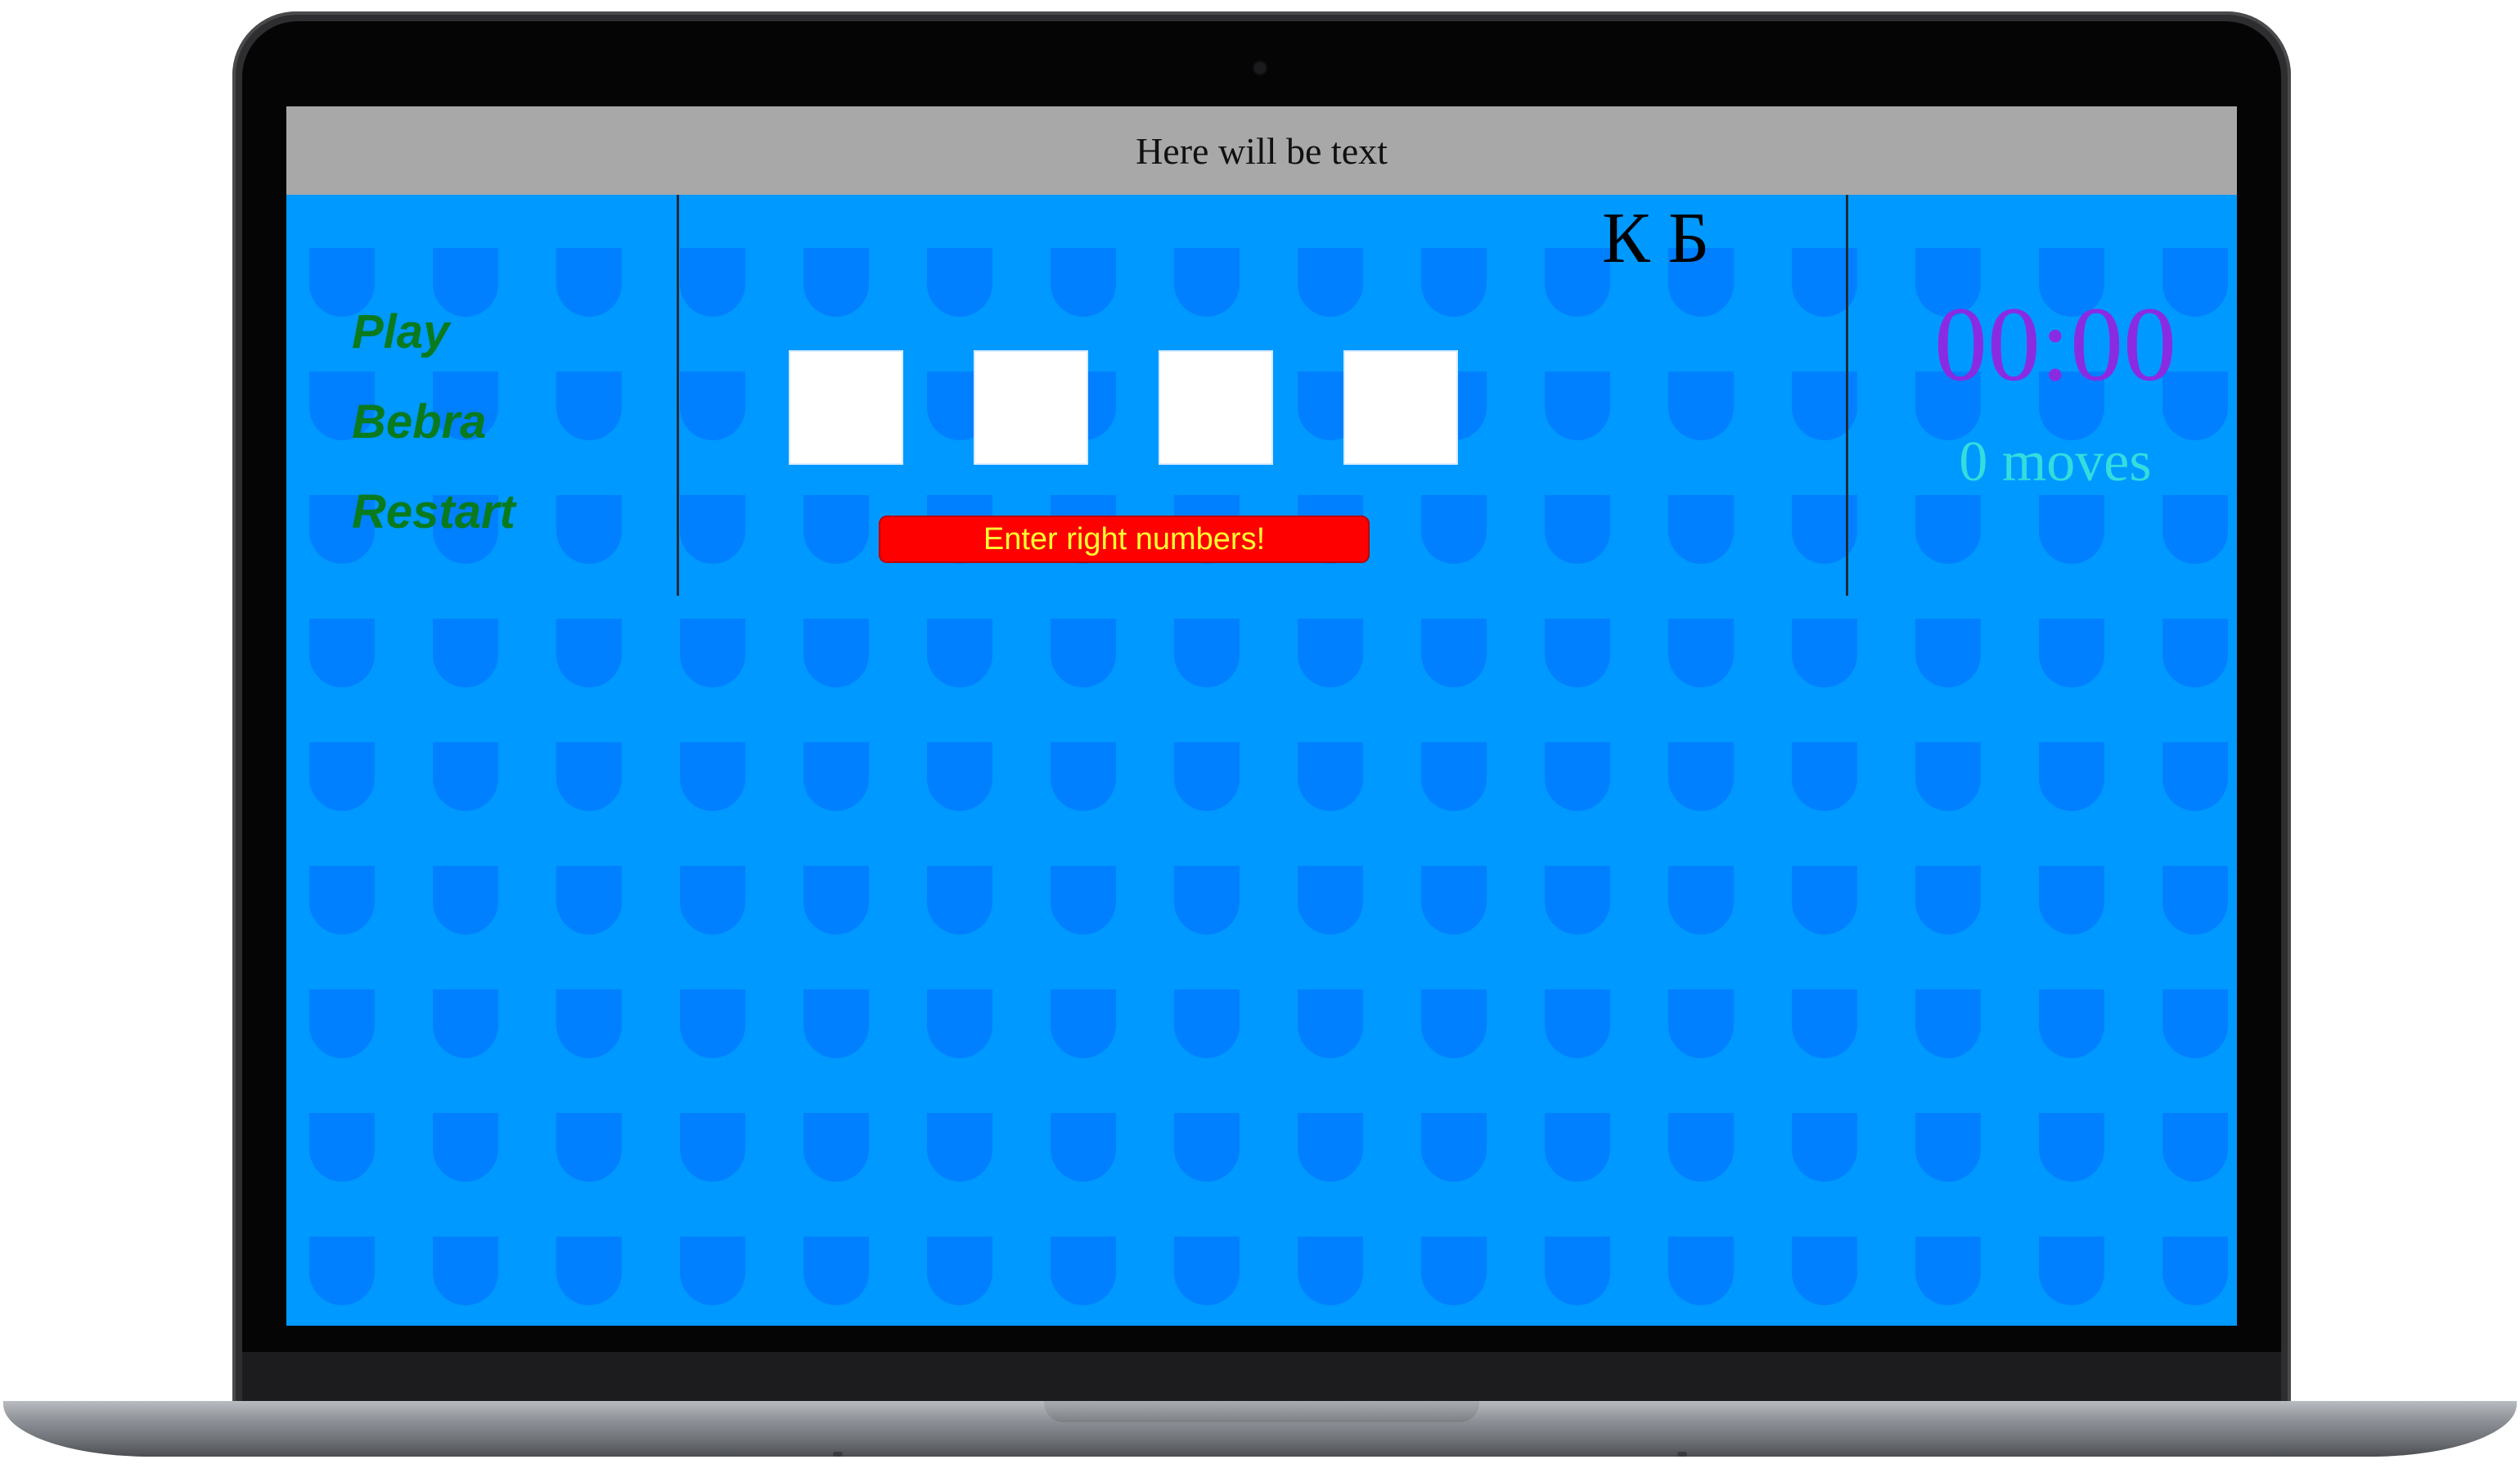  I want to click on enter-numbers-button: Enter right numbers!, so click(1124, 539).